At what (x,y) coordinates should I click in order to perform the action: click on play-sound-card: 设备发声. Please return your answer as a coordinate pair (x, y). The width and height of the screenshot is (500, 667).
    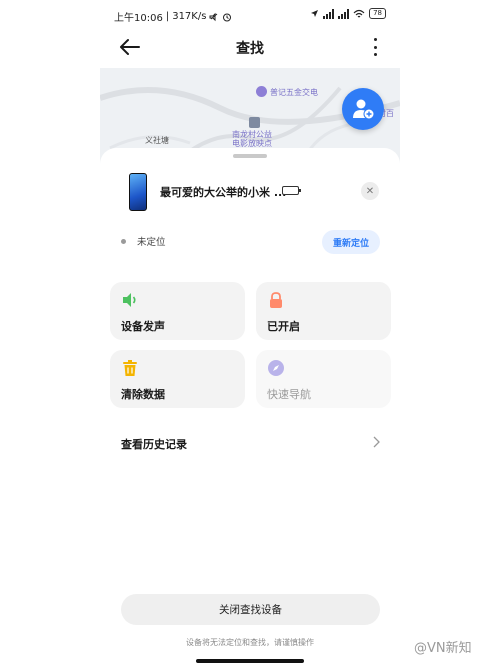
    Looking at the image, I should click on (177, 311).